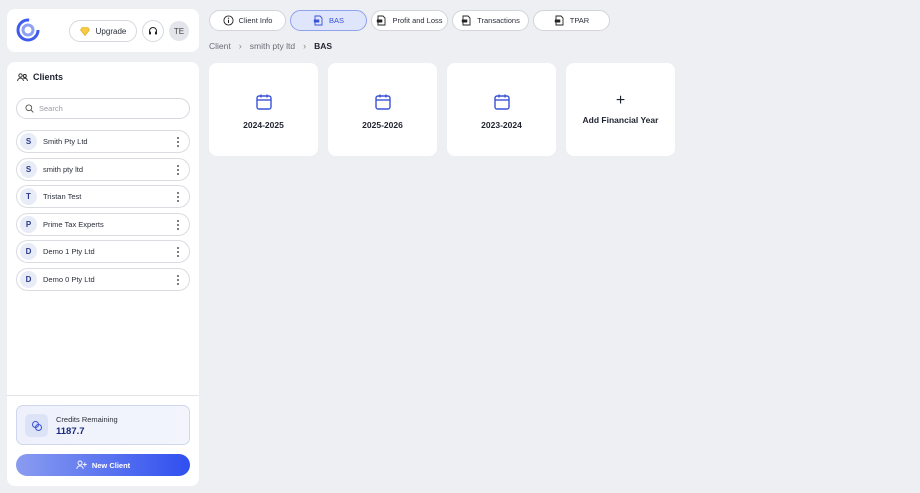 Image resolution: width=920 pixels, height=493 pixels. Describe the element at coordinates (70, 431) in the screenshot. I see `credits-value: 1187.7` at that location.